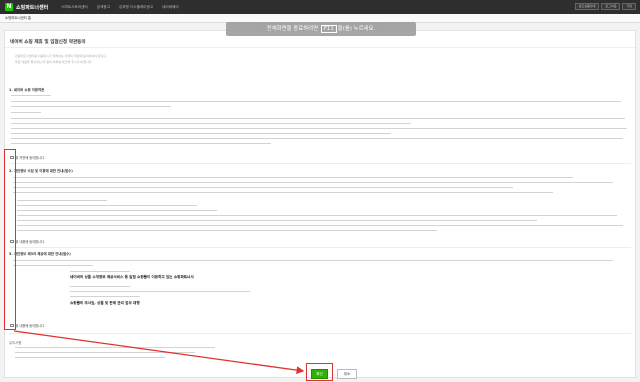  Describe the element at coordinates (103, 7) in the screenshot. I see `nav-search-ads: 검색광고` at that location.